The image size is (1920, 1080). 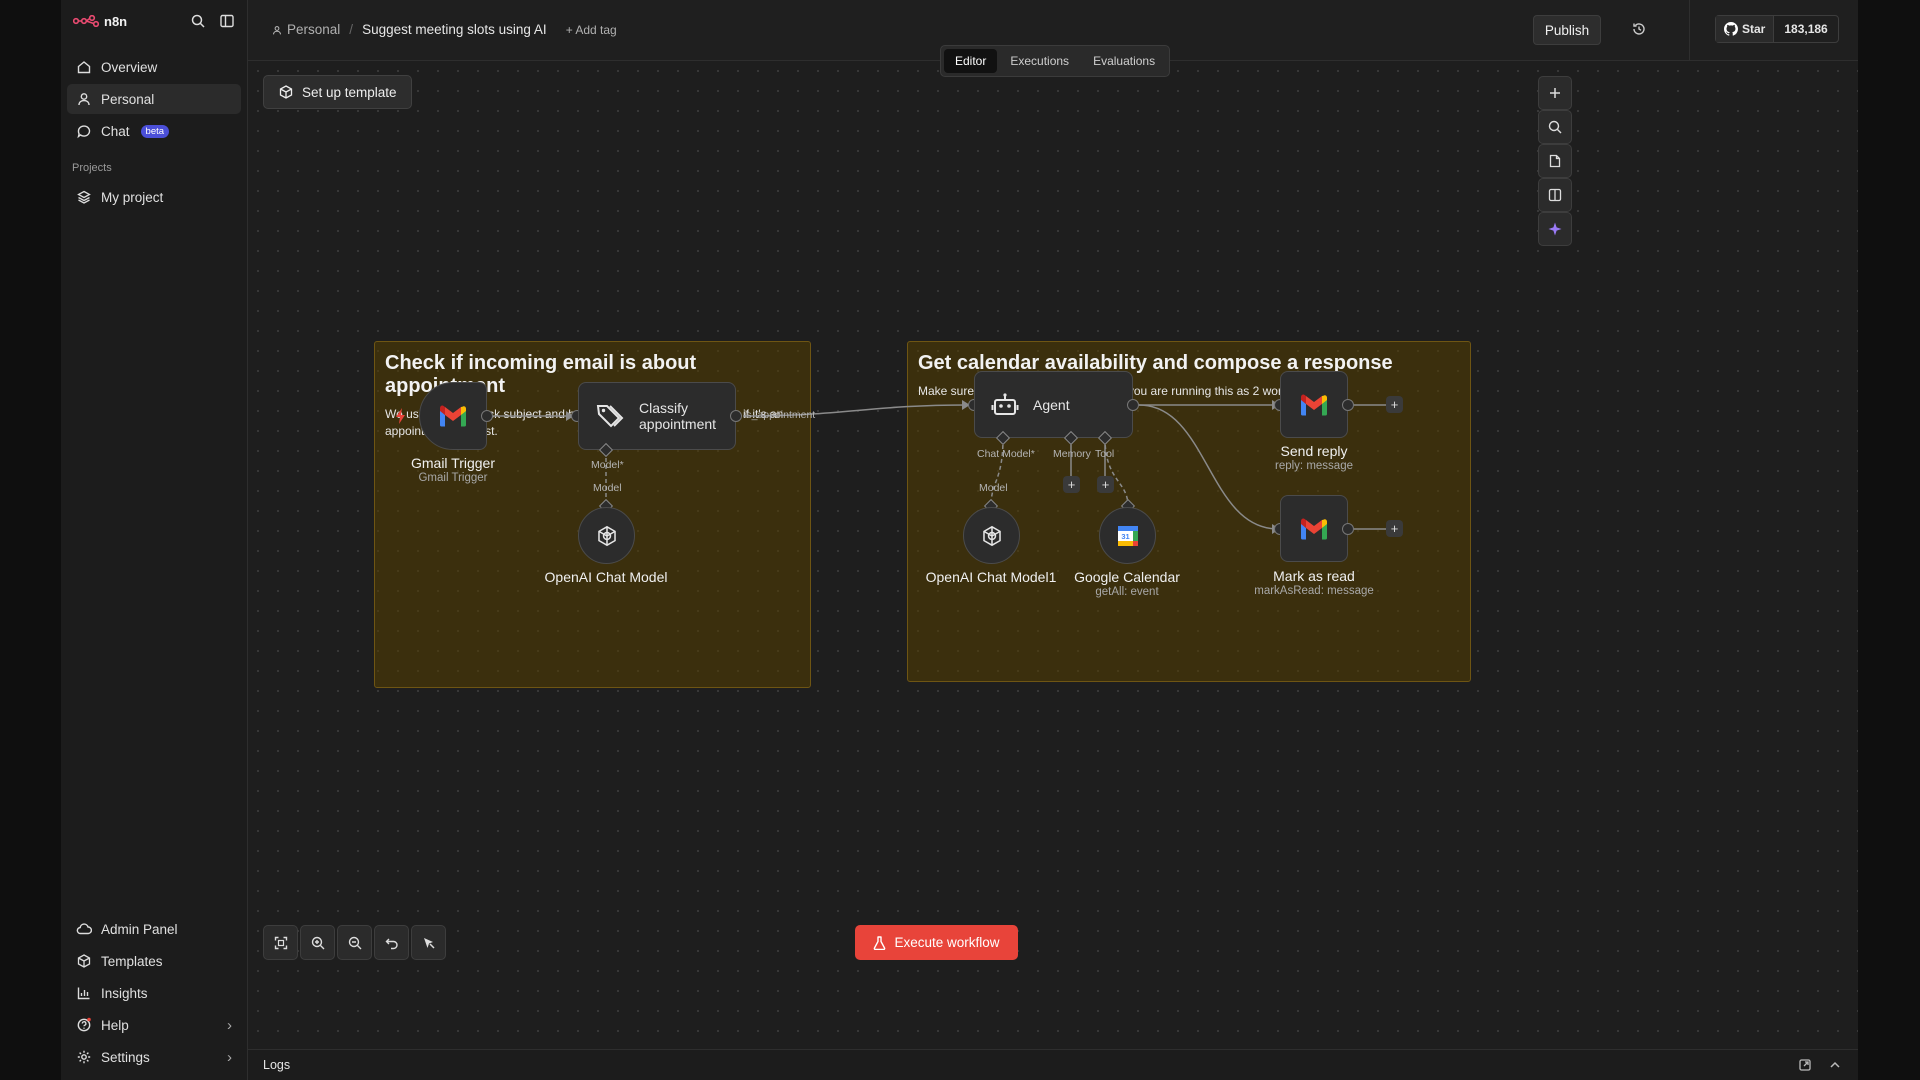 What do you see at coordinates (277, 29) in the screenshot?
I see `user-icon` at bounding box center [277, 29].